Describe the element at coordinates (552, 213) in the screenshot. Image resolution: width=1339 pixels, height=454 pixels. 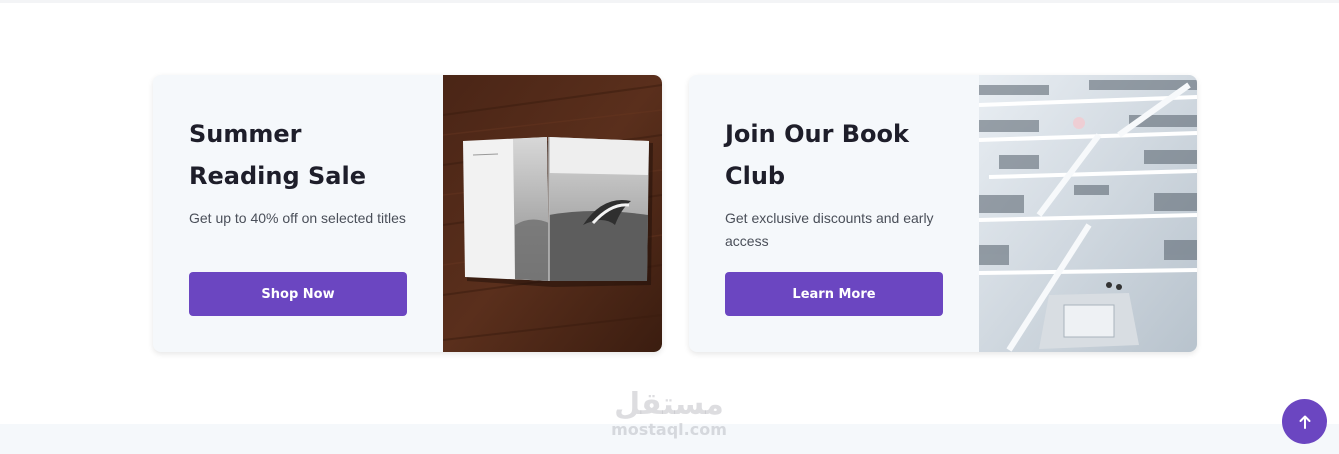
I see `open-book-image` at that location.